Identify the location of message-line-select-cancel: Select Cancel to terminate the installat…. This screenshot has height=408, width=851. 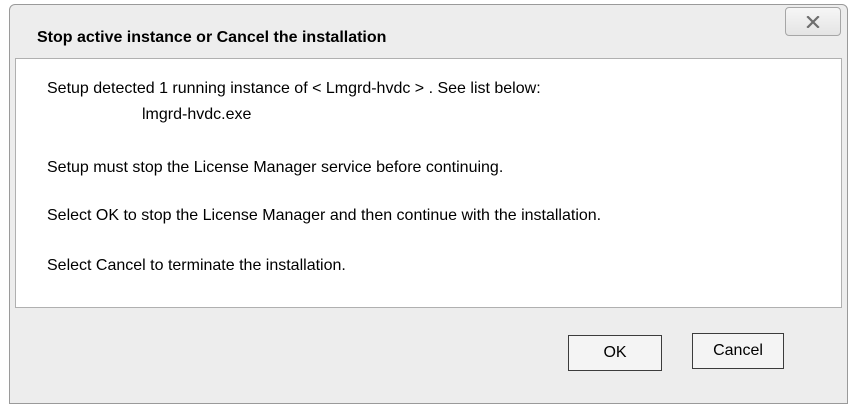
(196, 265).